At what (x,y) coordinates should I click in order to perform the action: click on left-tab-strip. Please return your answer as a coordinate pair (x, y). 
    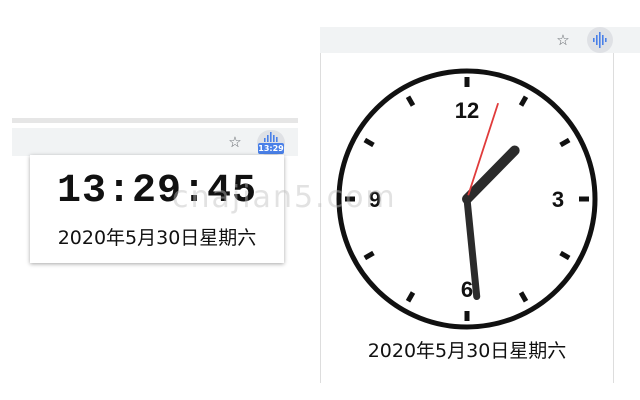
    Looking at the image, I should click on (155, 120).